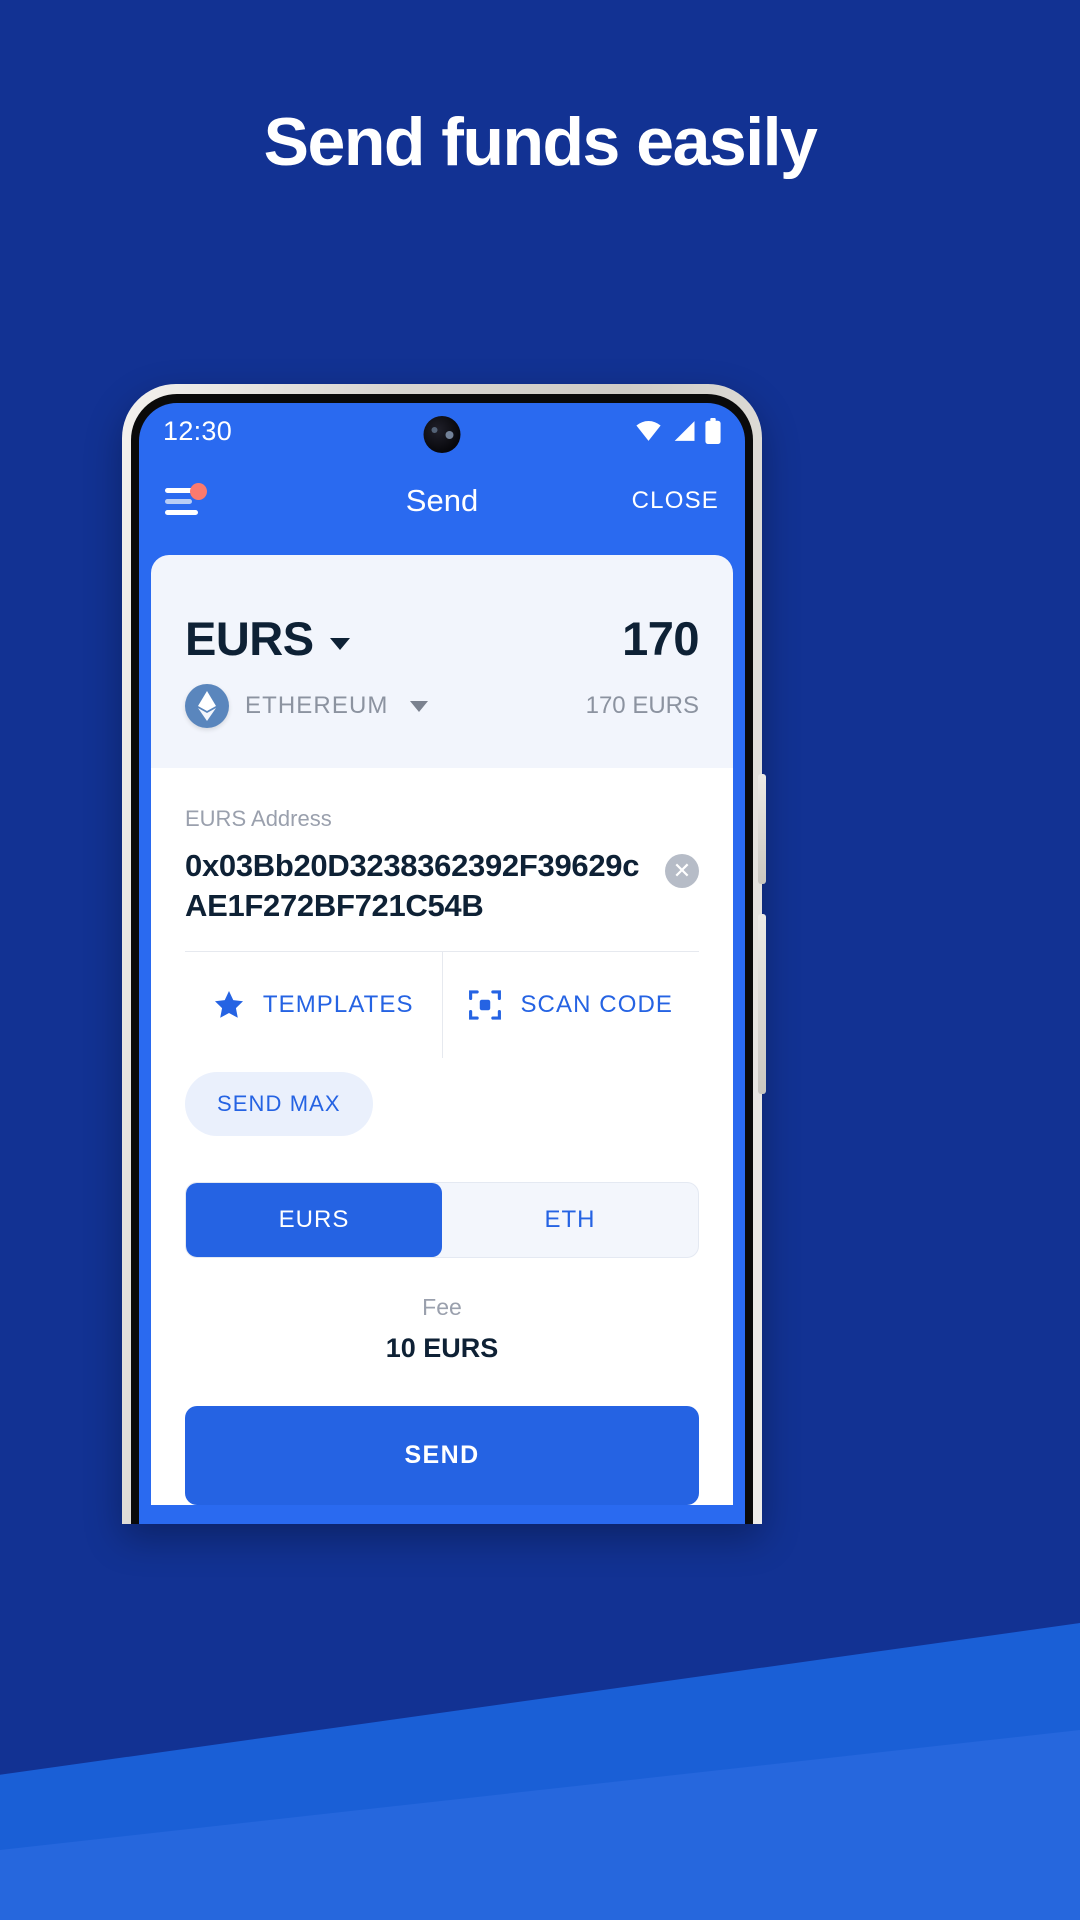 The width and height of the screenshot is (1080, 1920). What do you see at coordinates (314, 1220) in the screenshot?
I see `fee-currency-option-eurs: EURS` at bounding box center [314, 1220].